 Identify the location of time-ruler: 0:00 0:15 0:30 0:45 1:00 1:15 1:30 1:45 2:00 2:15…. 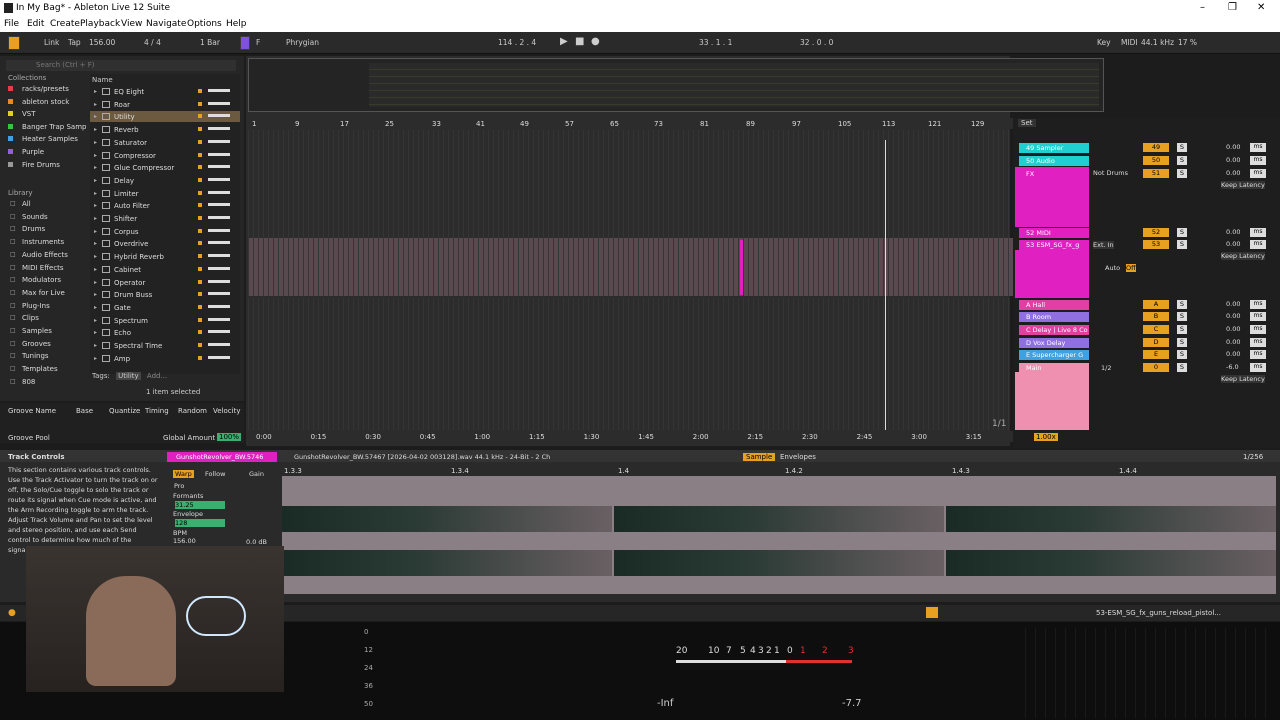
(630, 436).